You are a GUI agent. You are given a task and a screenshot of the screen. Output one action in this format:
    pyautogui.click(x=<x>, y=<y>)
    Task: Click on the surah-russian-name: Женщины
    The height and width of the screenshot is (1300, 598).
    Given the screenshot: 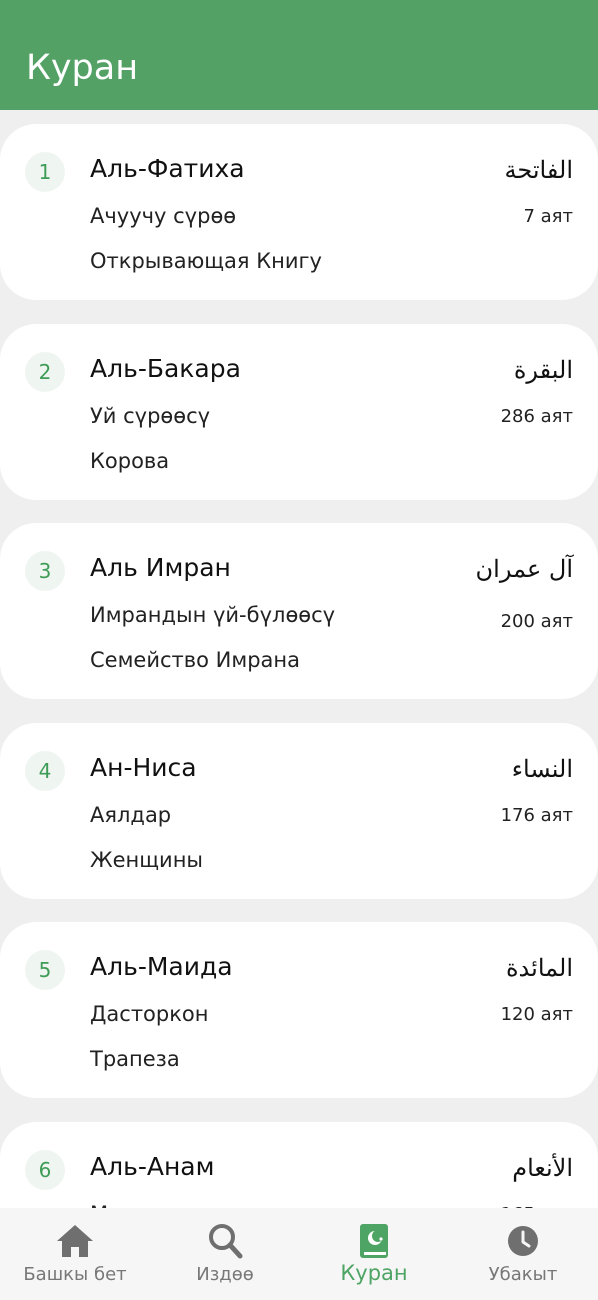 What is the action you would take?
    pyautogui.click(x=147, y=860)
    